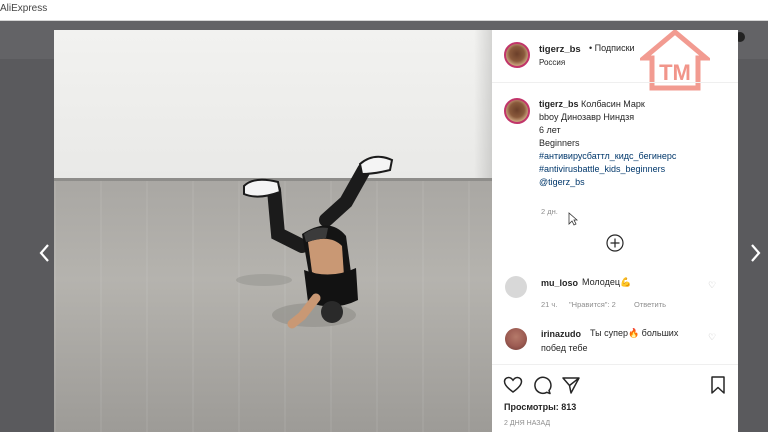 The width and height of the screenshot is (768, 432). Describe the element at coordinates (634, 182) in the screenshot. I see `mention-link: @tigerz_bs` at that location.